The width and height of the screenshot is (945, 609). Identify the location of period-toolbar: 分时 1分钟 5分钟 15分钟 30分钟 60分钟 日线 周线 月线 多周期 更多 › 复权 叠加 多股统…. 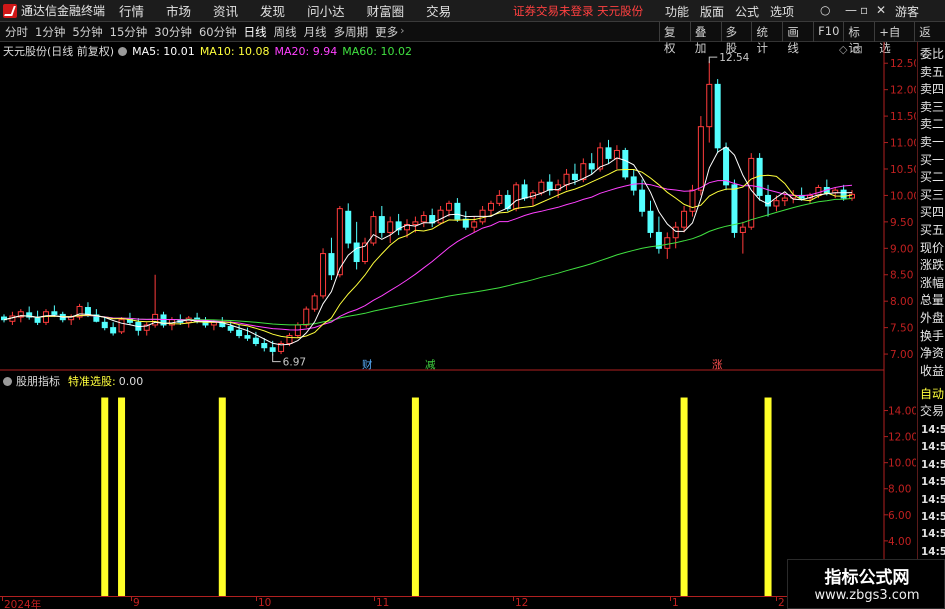
(472, 38).